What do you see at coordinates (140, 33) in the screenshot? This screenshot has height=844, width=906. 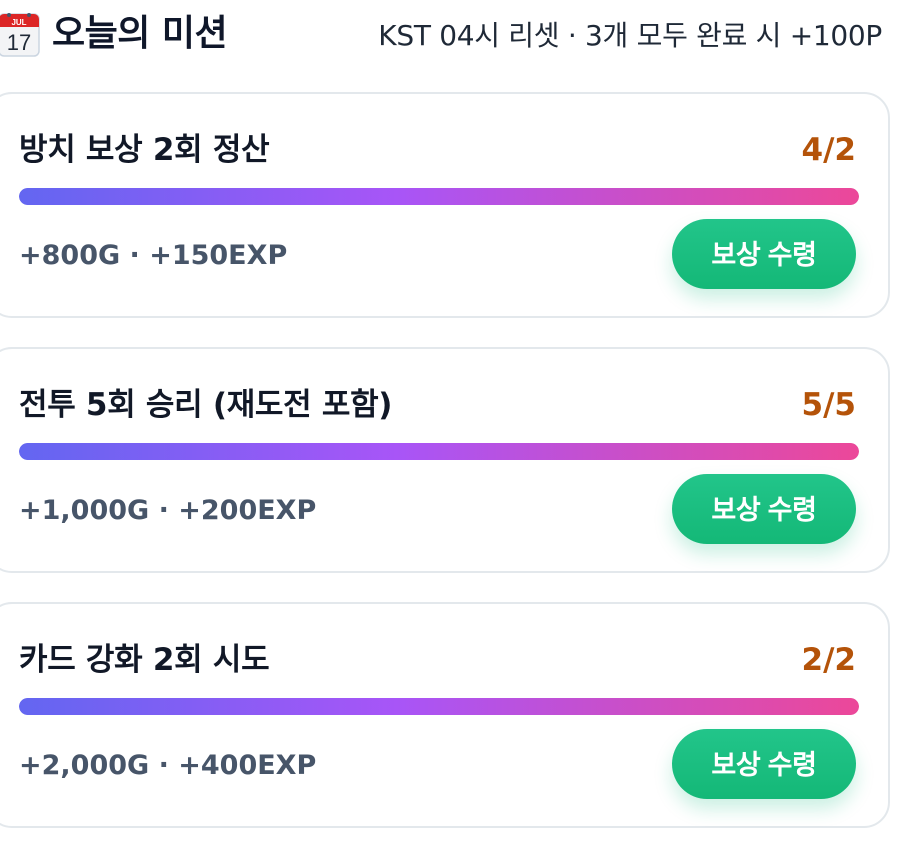 I see `page-title: 오늘의 미션` at bounding box center [140, 33].